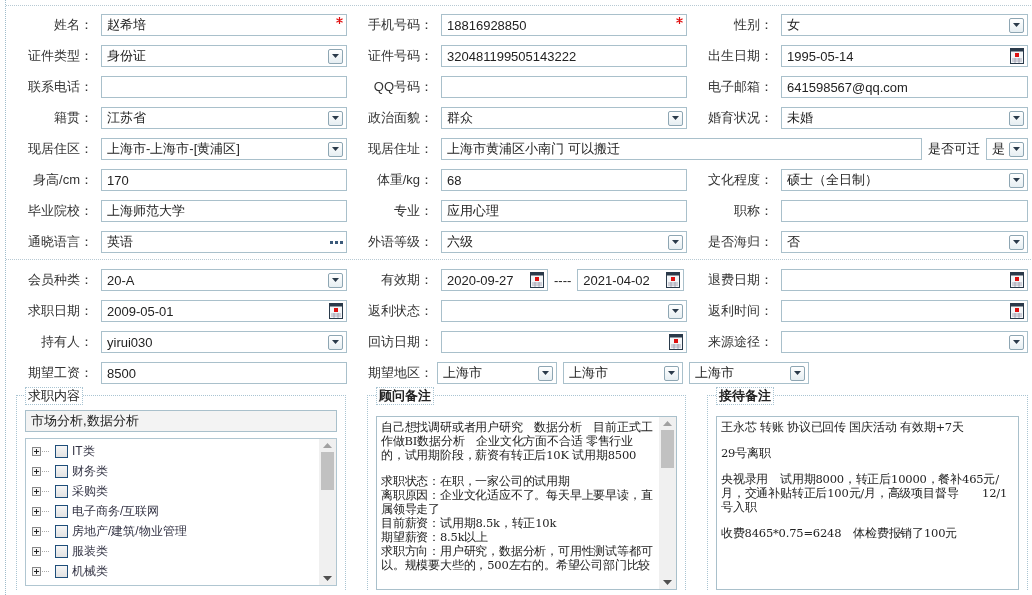 The width and height of the screenshot is (1032, 595). I want to click on field-label: 手机号码：, so click(401, 25).